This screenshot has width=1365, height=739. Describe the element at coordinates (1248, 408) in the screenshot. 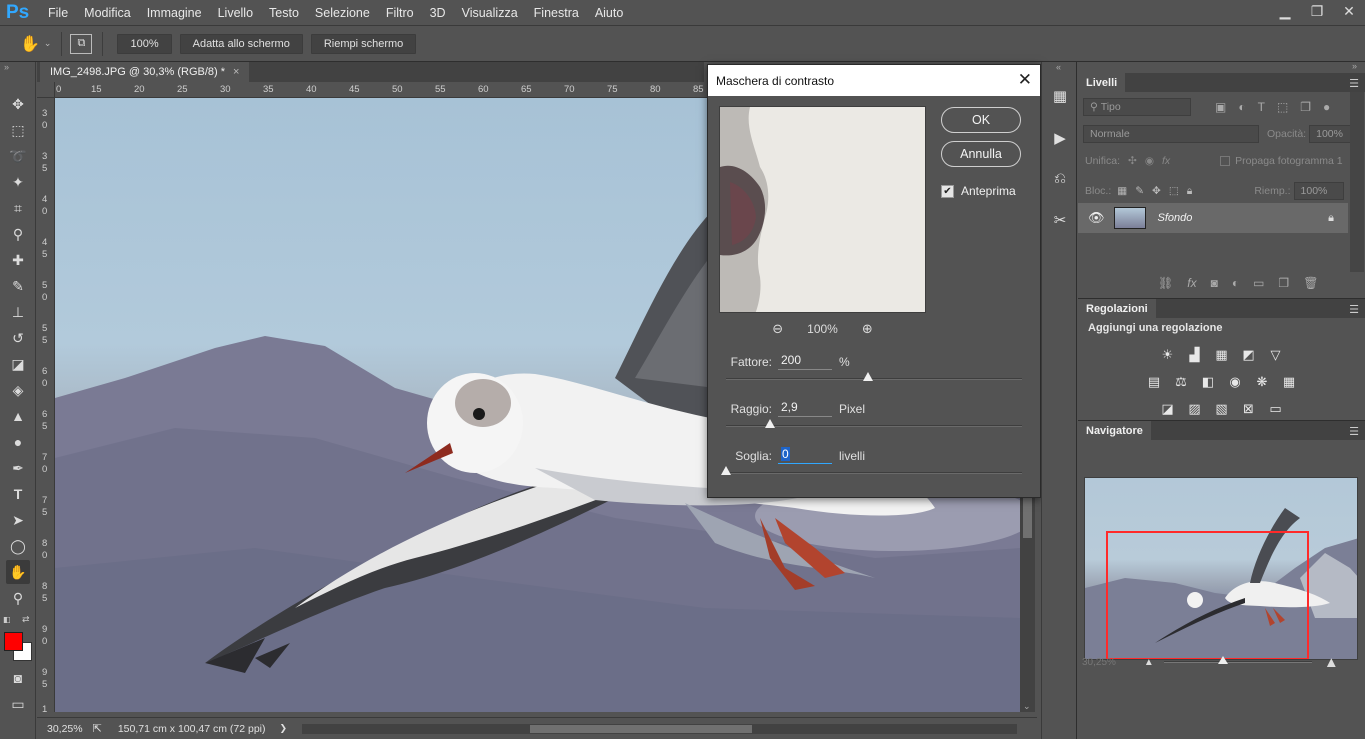

I see `selective-color-icon: ⊠` at that location.